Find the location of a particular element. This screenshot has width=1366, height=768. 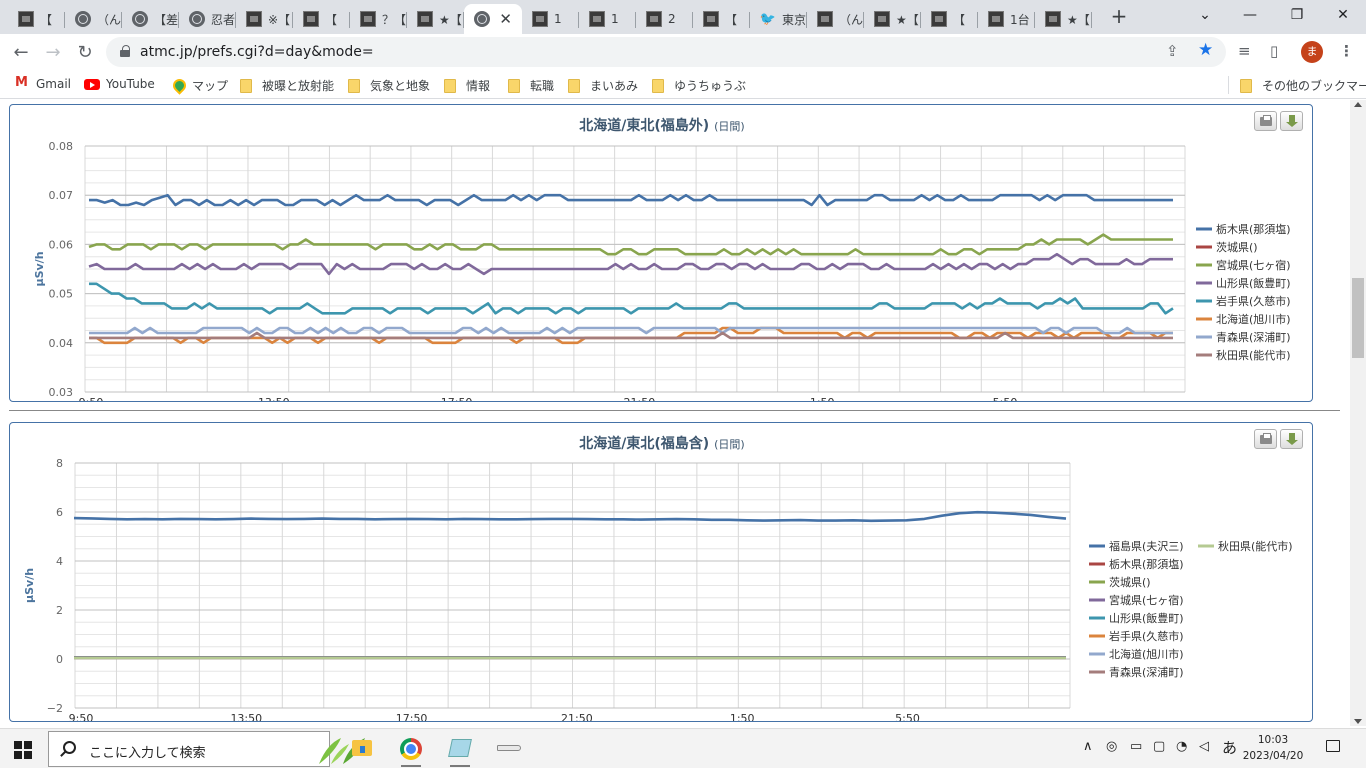

reading-list-icon: ≡ is located at coordinates (1244, 51).